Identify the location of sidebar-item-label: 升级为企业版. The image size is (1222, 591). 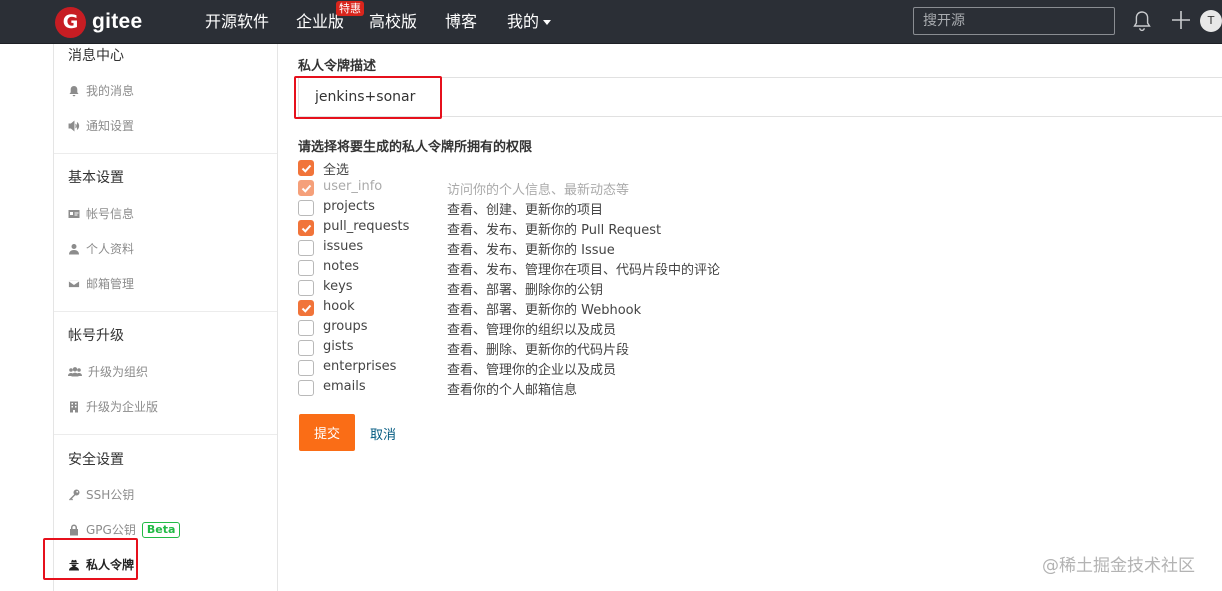
(122, 407).